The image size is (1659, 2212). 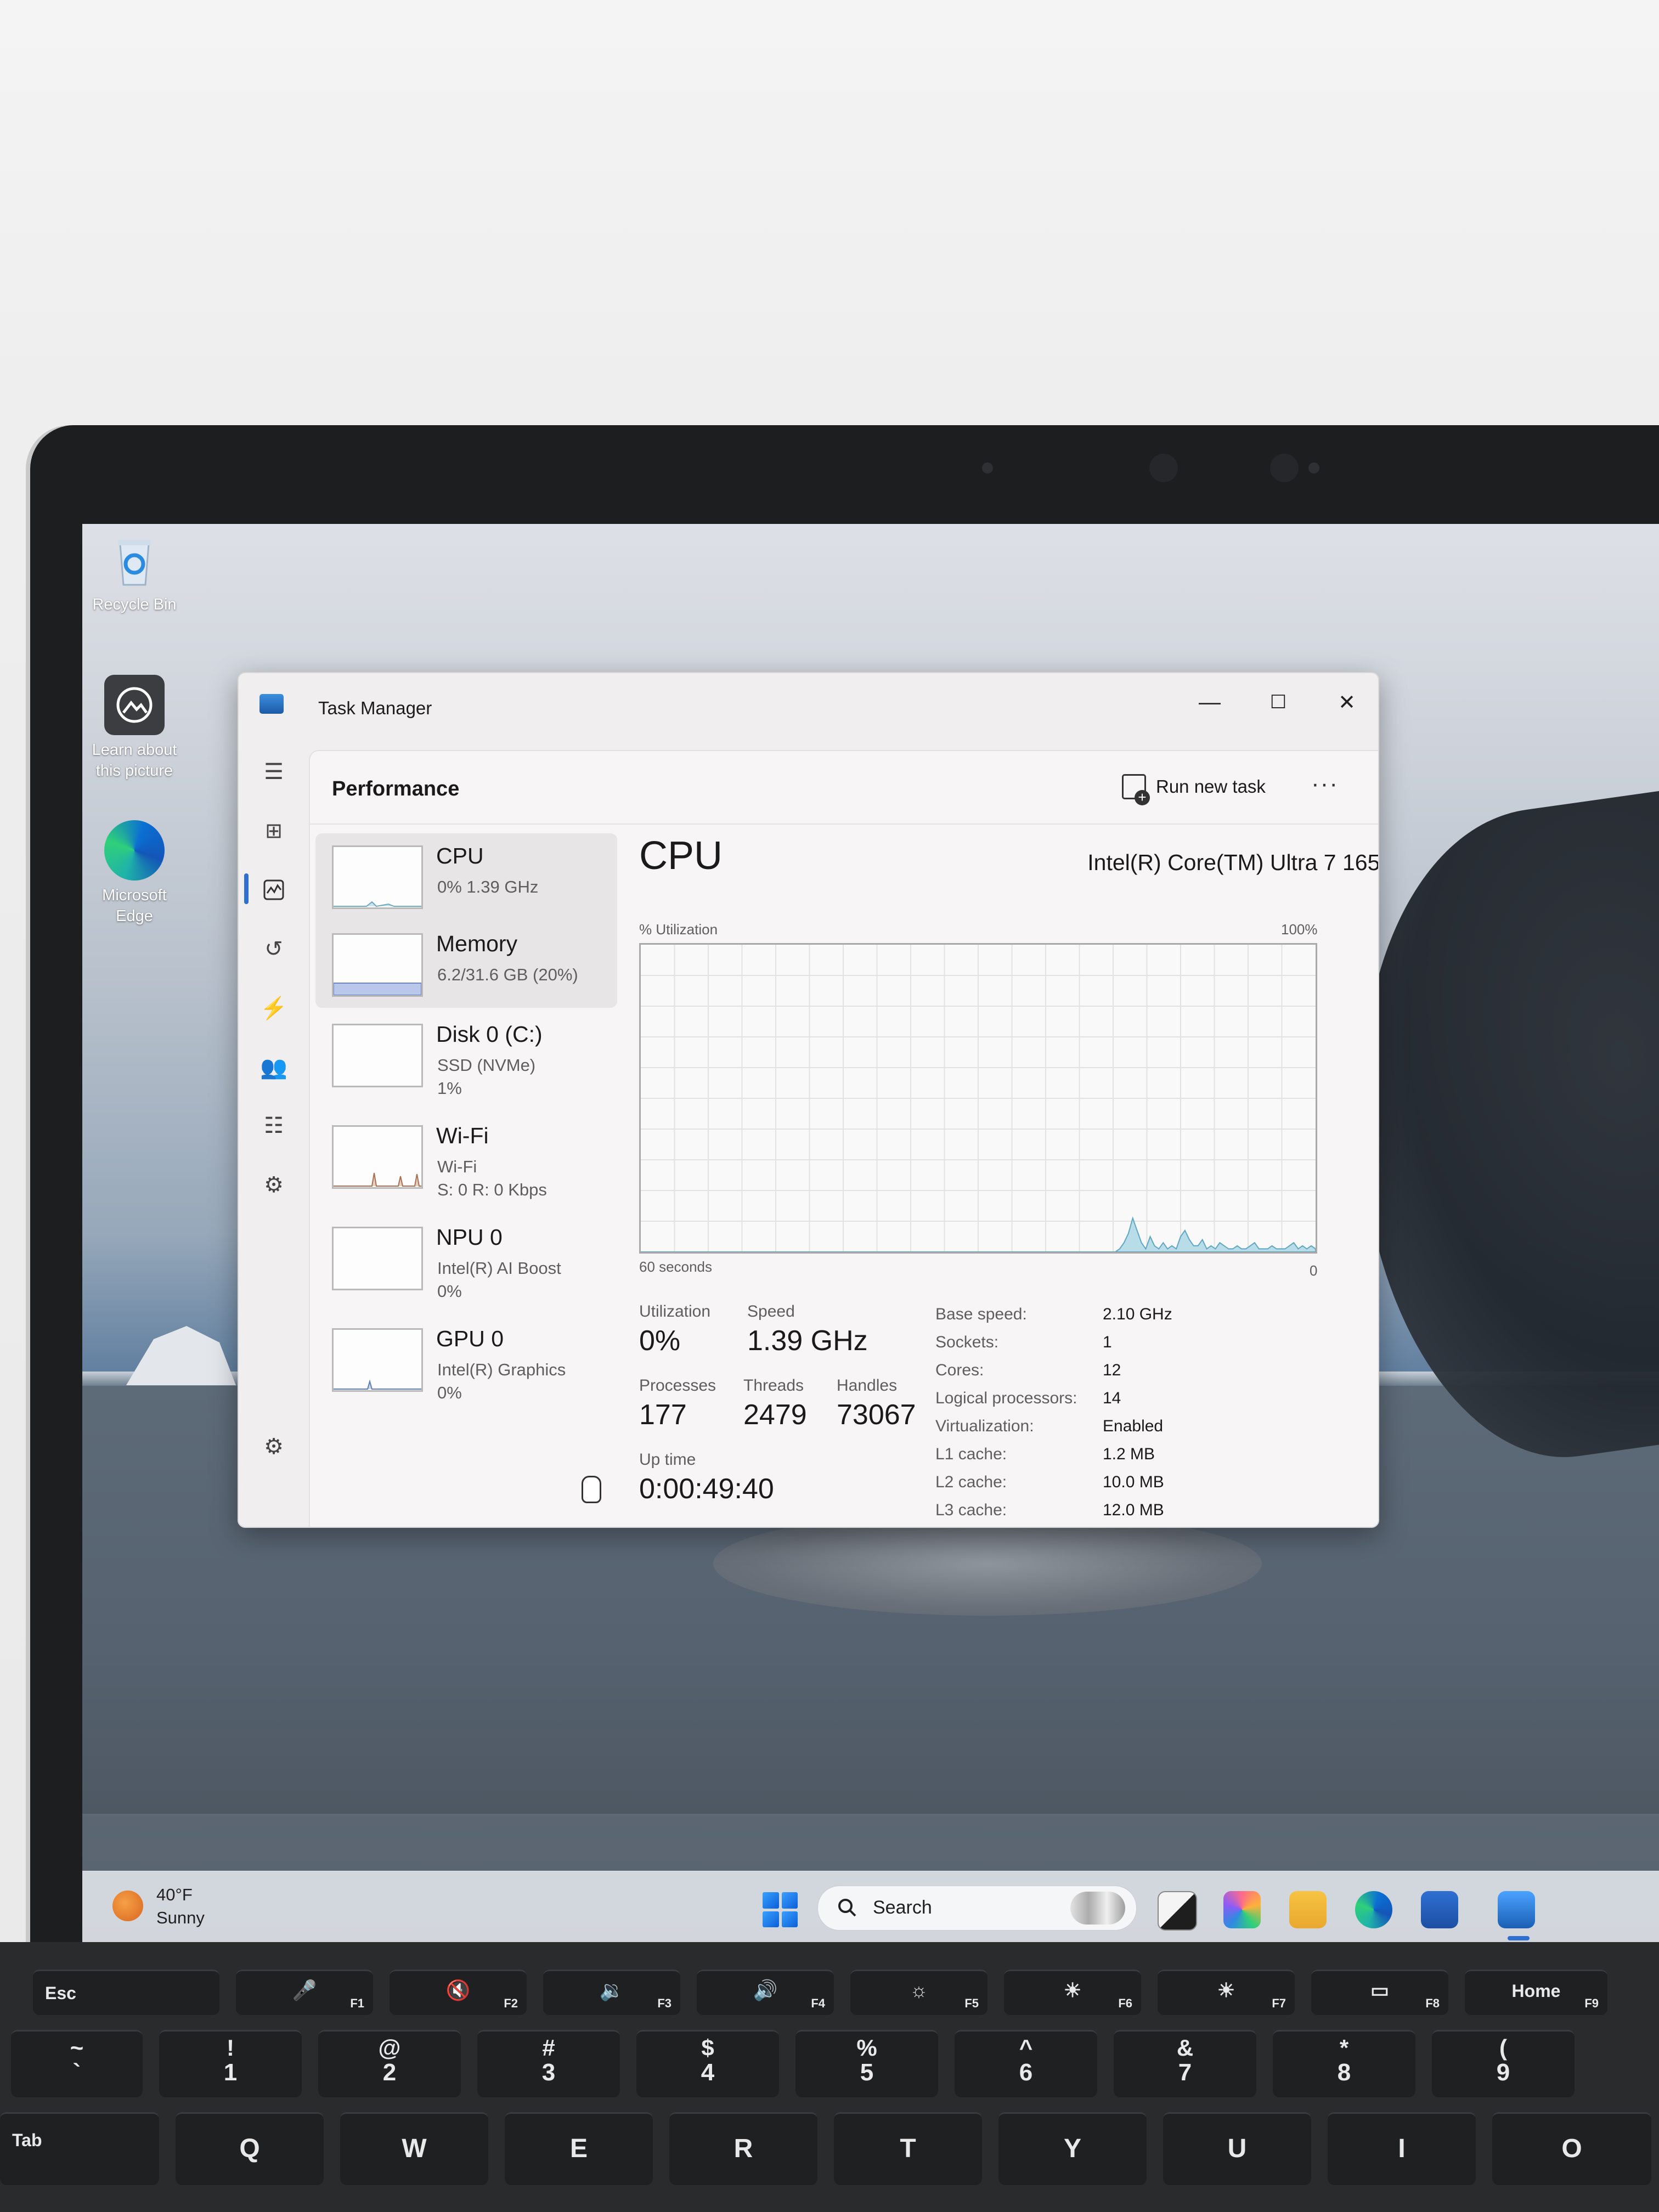 I want to click on device-detail-2: S: 0 R: 0 Kbps, so click(x=492, y=1190).